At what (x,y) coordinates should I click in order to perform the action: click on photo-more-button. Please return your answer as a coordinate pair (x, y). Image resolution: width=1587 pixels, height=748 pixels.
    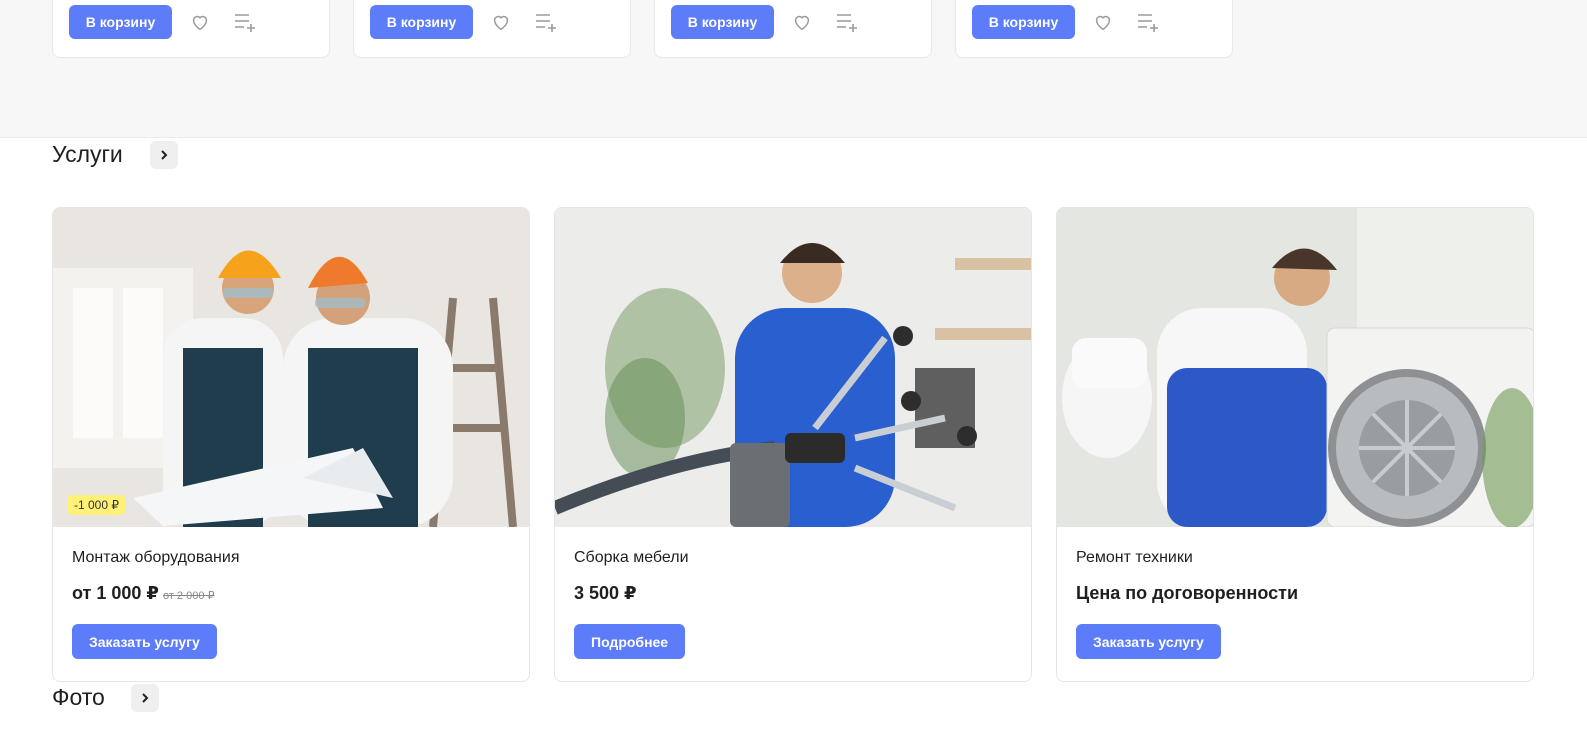
    Looking at the image, I should click on (145, 698).